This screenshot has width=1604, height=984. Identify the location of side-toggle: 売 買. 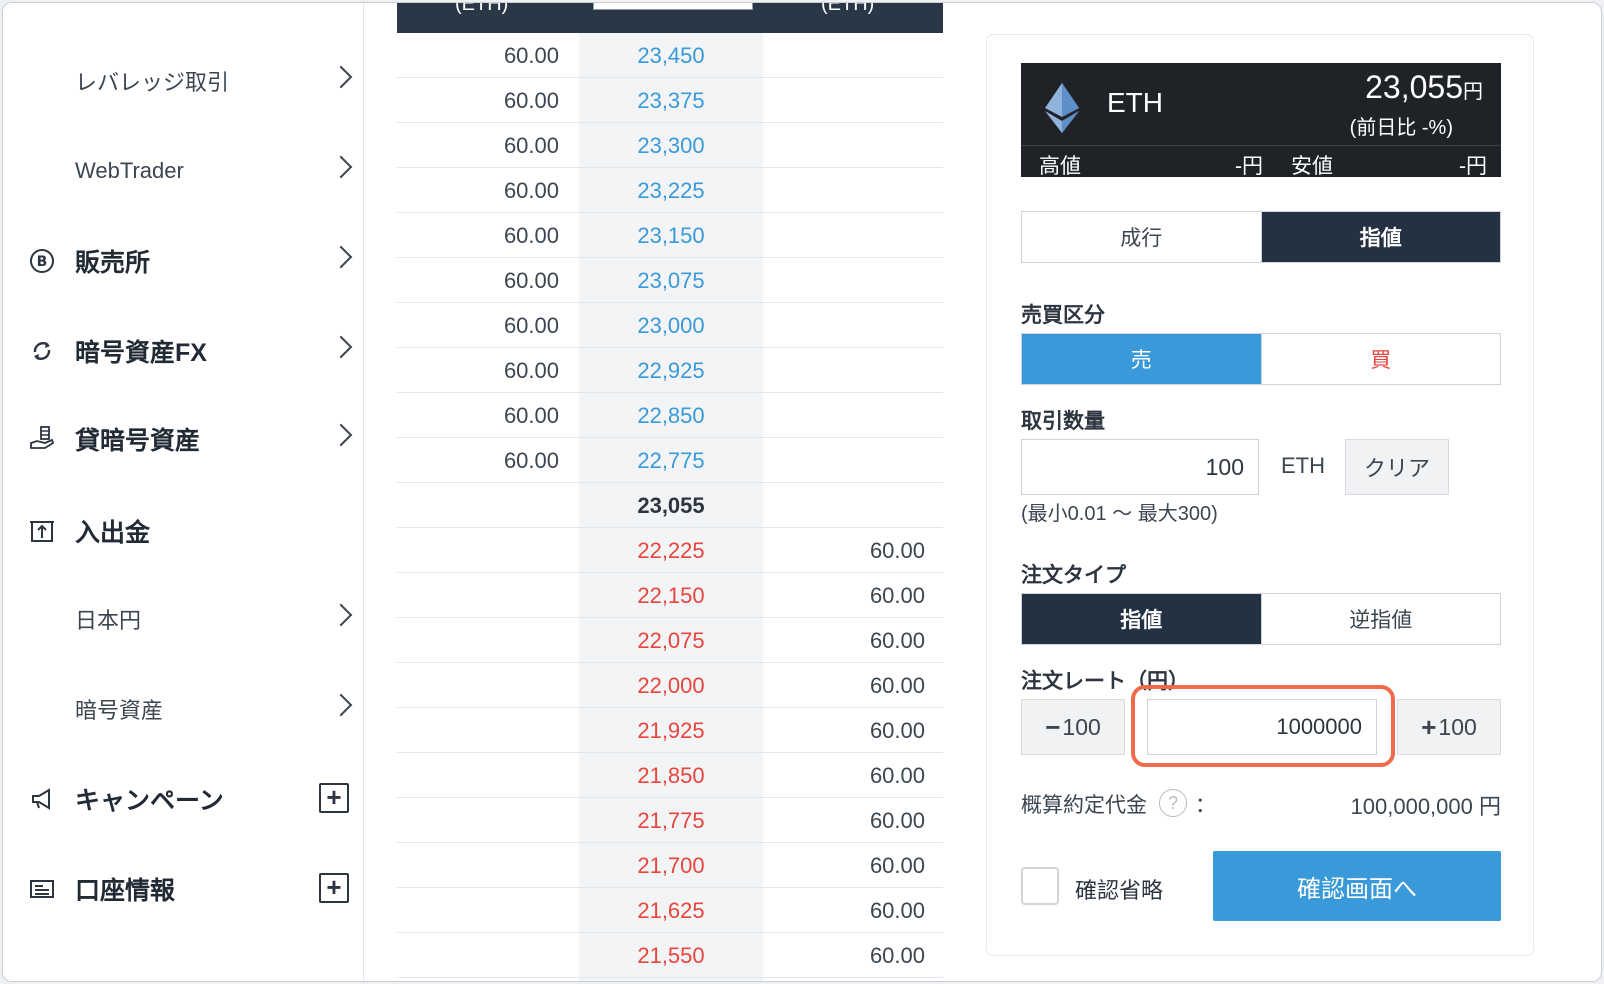
(1261, 359).